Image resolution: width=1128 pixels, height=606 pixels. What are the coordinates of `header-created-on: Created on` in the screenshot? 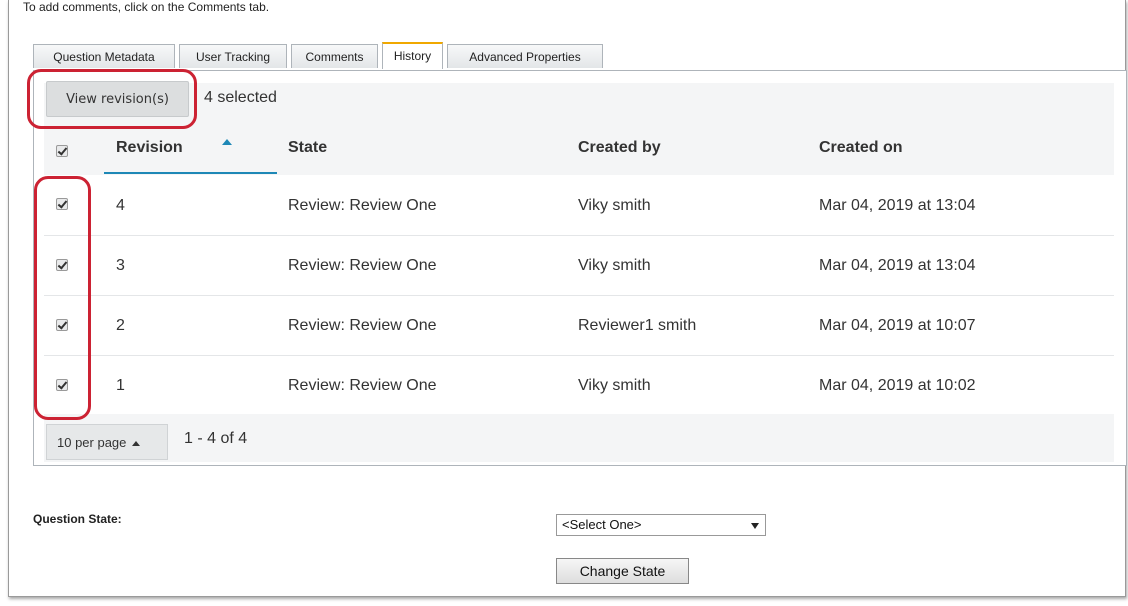 It's located at (861, 148).